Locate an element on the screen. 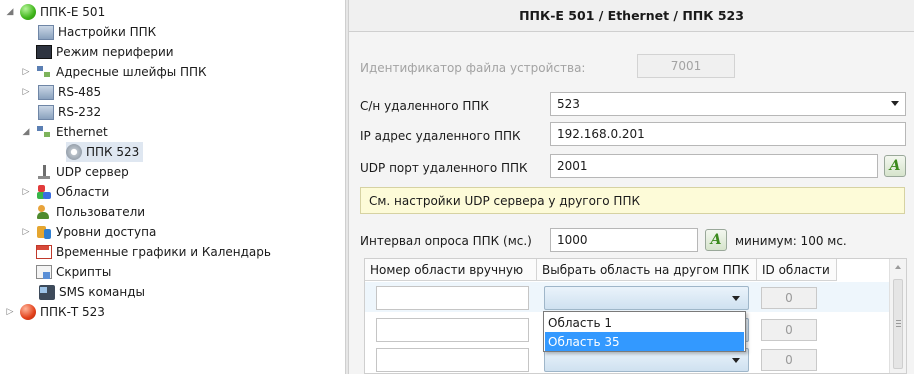 The width and height of the screenshot is (914, 374). remote-udp-port-label: UDP порт удаленного ППК is located at coordinates (444, 168).